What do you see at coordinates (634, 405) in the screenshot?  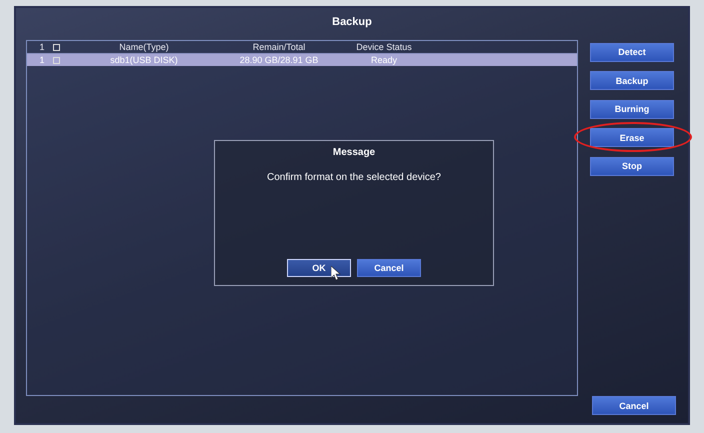 I see `cancel-button: Cancel` at bounding box center [634, 405].